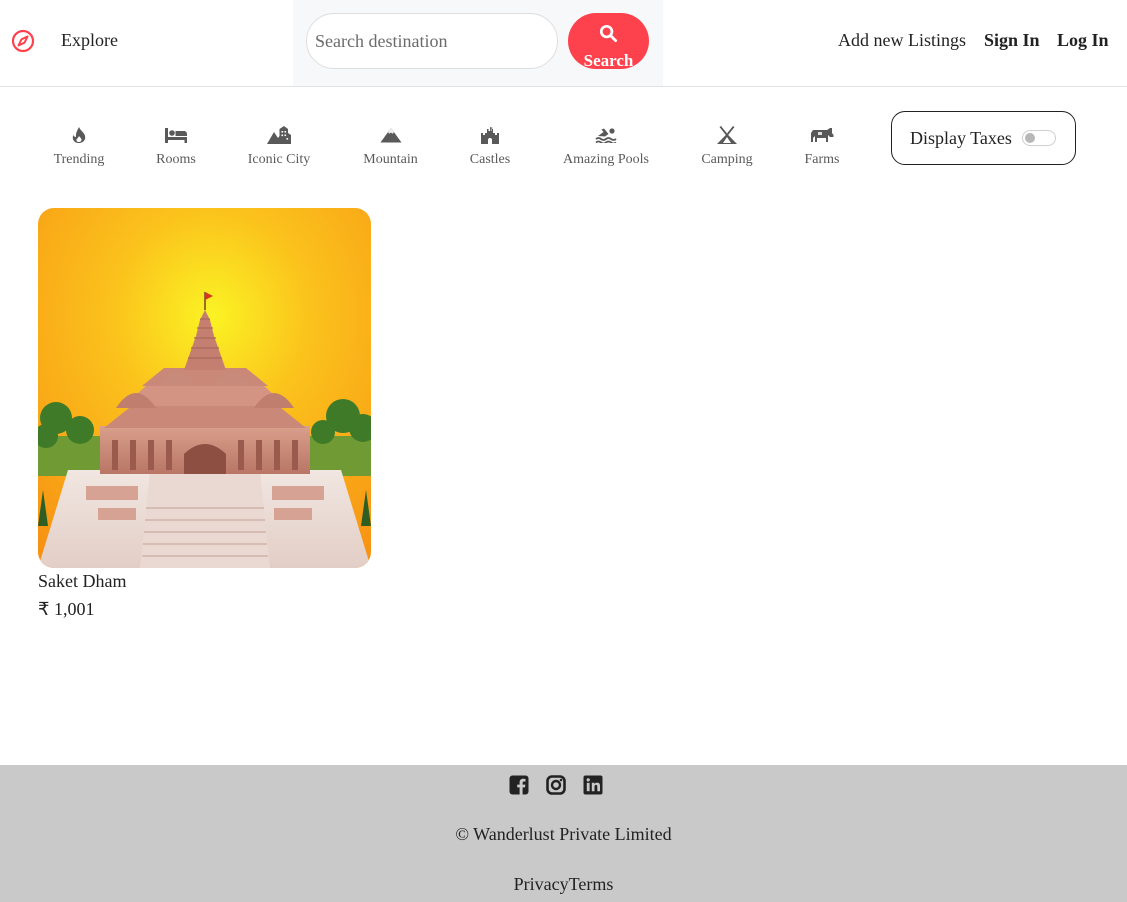 This screenshot has width=1127, height=902. What do you see at coordinates (79, 135) in the screenshot?
I see `fire-icon` at bounding box center [79, 135].